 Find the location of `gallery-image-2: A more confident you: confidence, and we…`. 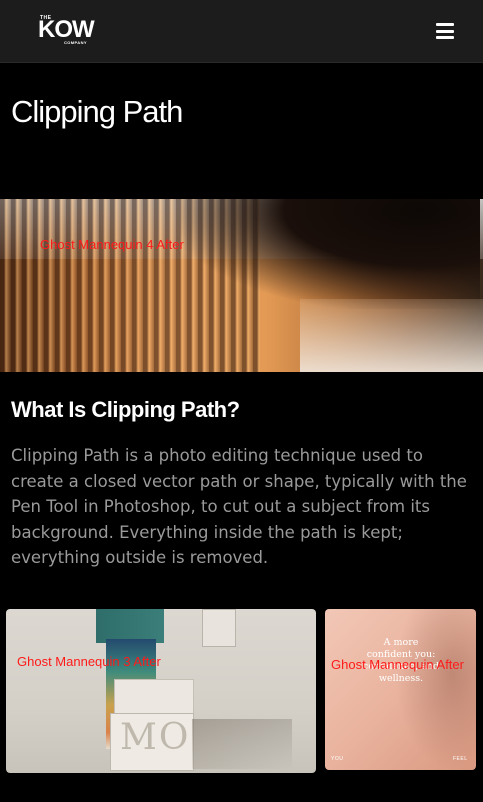

gallery-image-2: A more confident you: confidence, and we… is located at coordinates (400, 689).